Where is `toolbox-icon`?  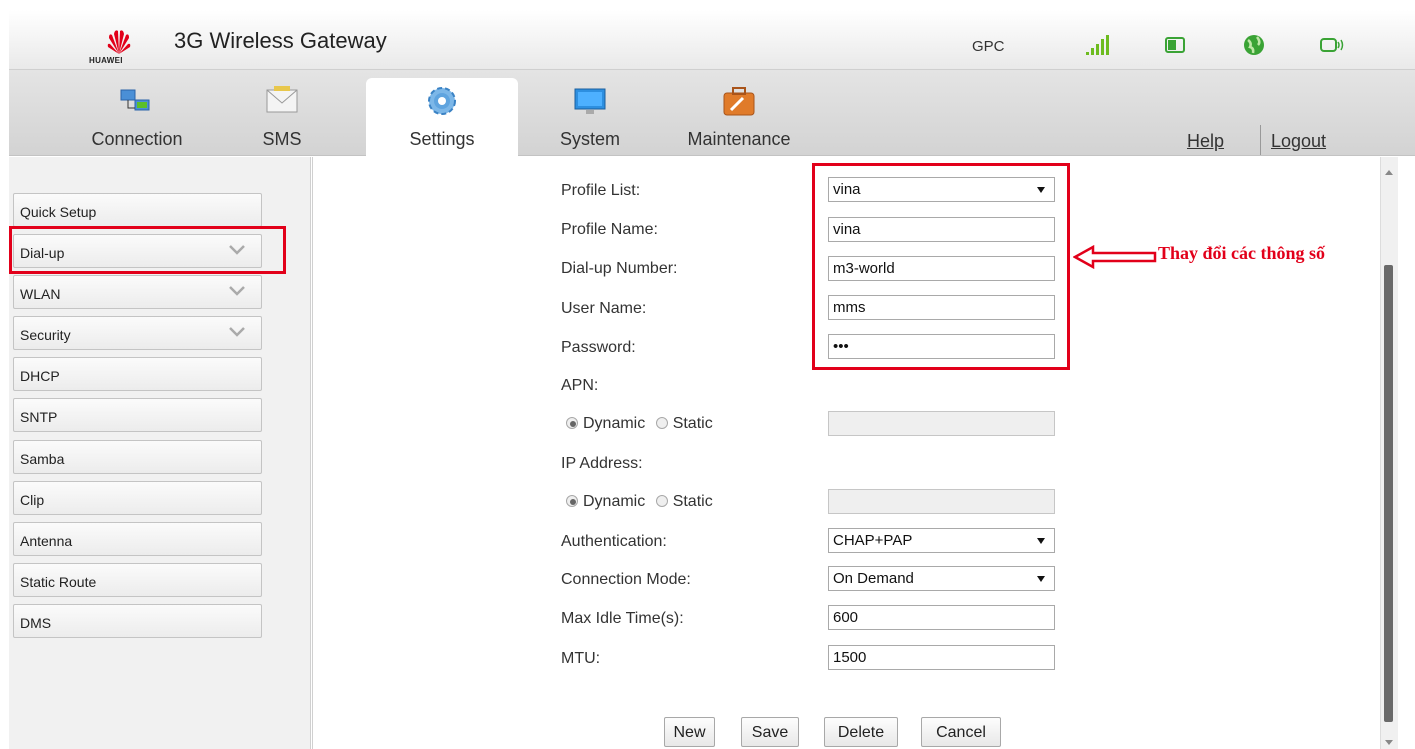 toolbox-icon is located at coordinates (739, 101).